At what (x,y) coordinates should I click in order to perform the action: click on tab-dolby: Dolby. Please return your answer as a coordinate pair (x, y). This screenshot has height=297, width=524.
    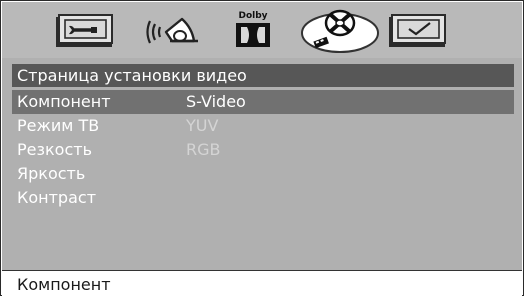
    Looking at the image, I should click on (253, 29).